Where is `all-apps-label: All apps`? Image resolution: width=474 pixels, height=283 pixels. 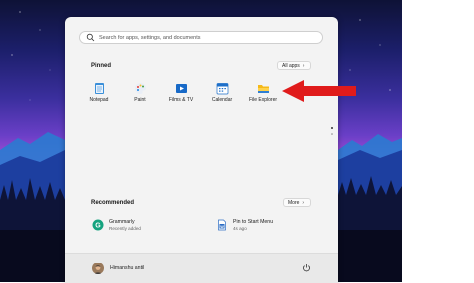
all-apps-label: All apps is located at coordinates (291, 65).